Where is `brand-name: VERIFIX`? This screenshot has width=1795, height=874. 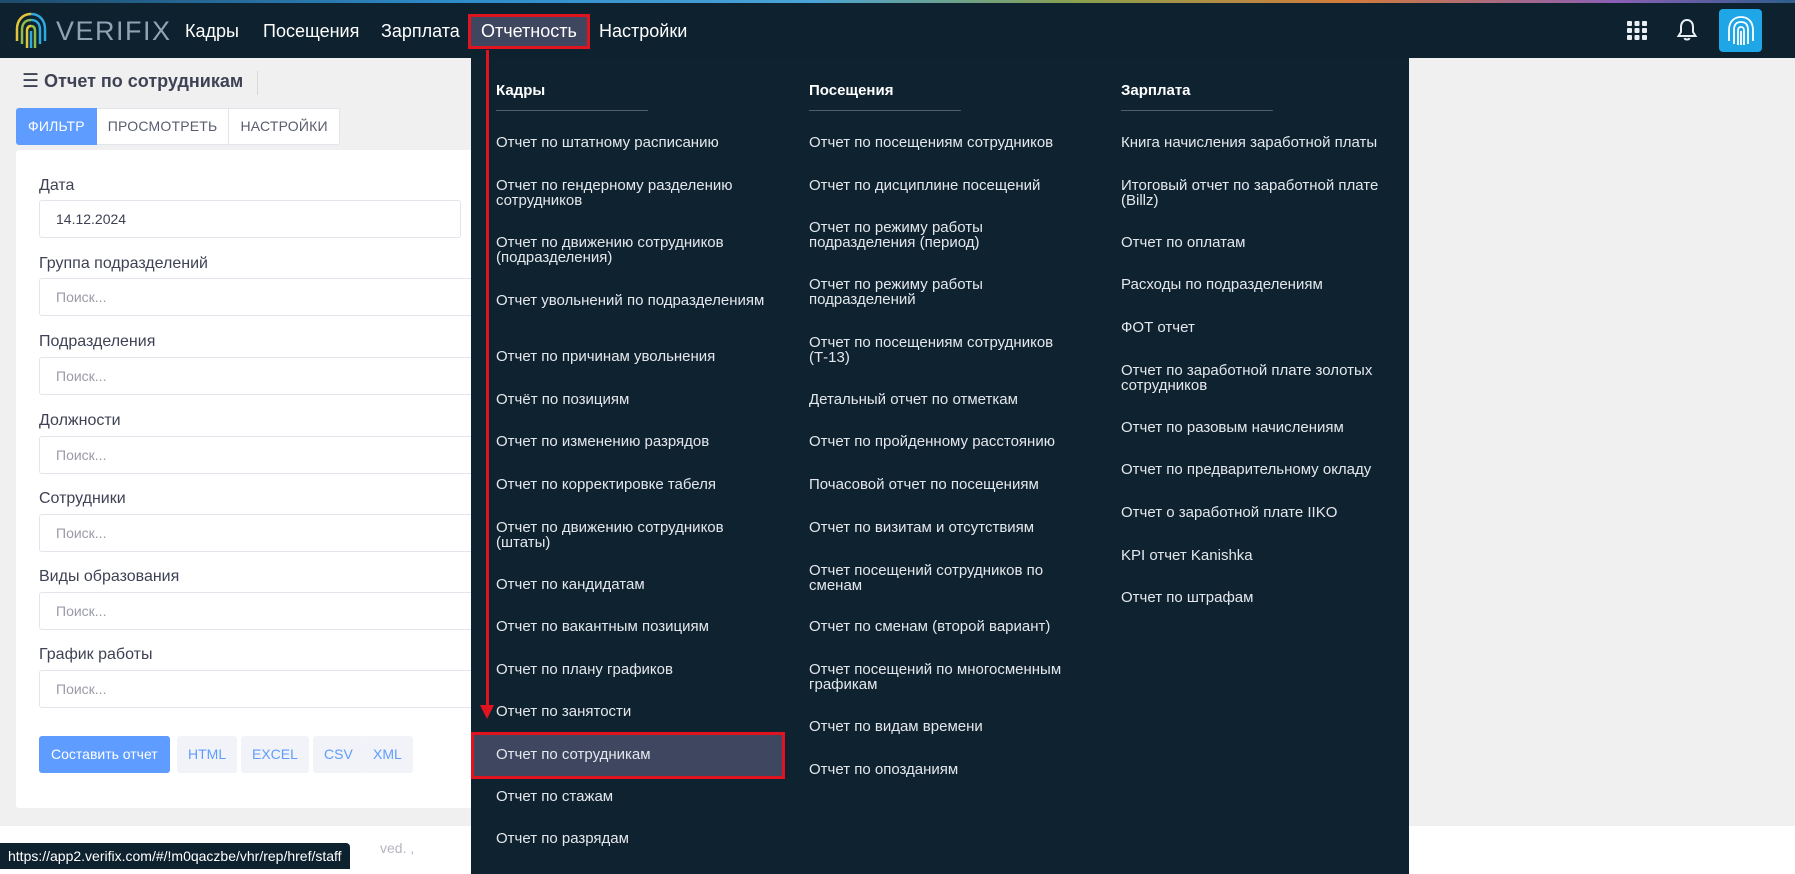
brand-name: VERIFIX is located at coordinates (114, 30).